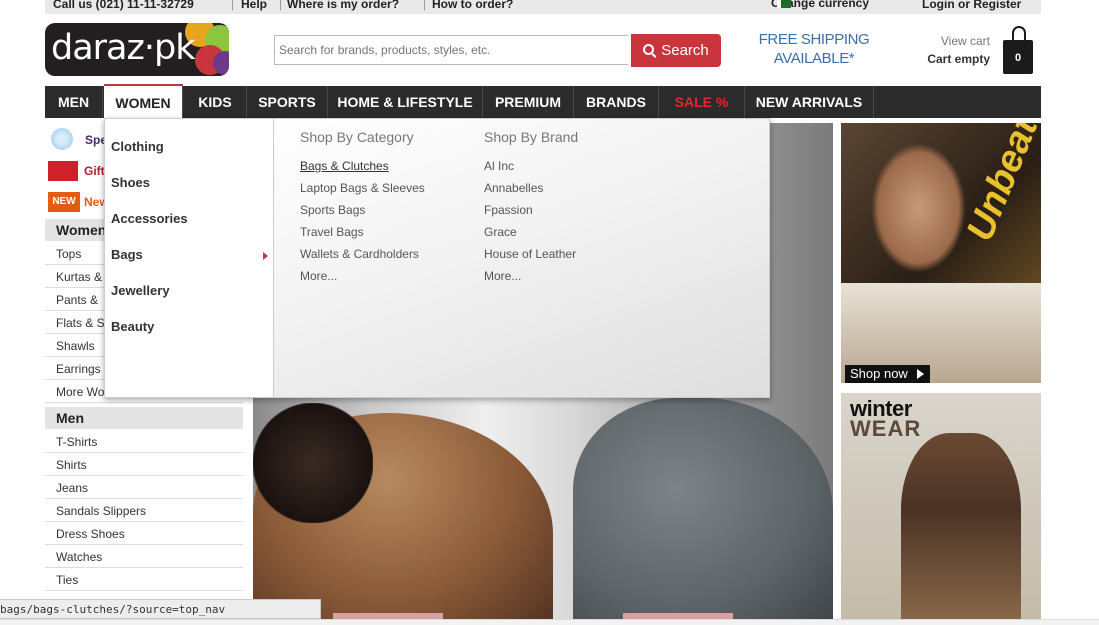 Image resolution: width=1099 pixels, height=625 pixels. Describe the element at coordinates (265, 256) in the screenshot. I see `submenu-arrow-icon` at that location.